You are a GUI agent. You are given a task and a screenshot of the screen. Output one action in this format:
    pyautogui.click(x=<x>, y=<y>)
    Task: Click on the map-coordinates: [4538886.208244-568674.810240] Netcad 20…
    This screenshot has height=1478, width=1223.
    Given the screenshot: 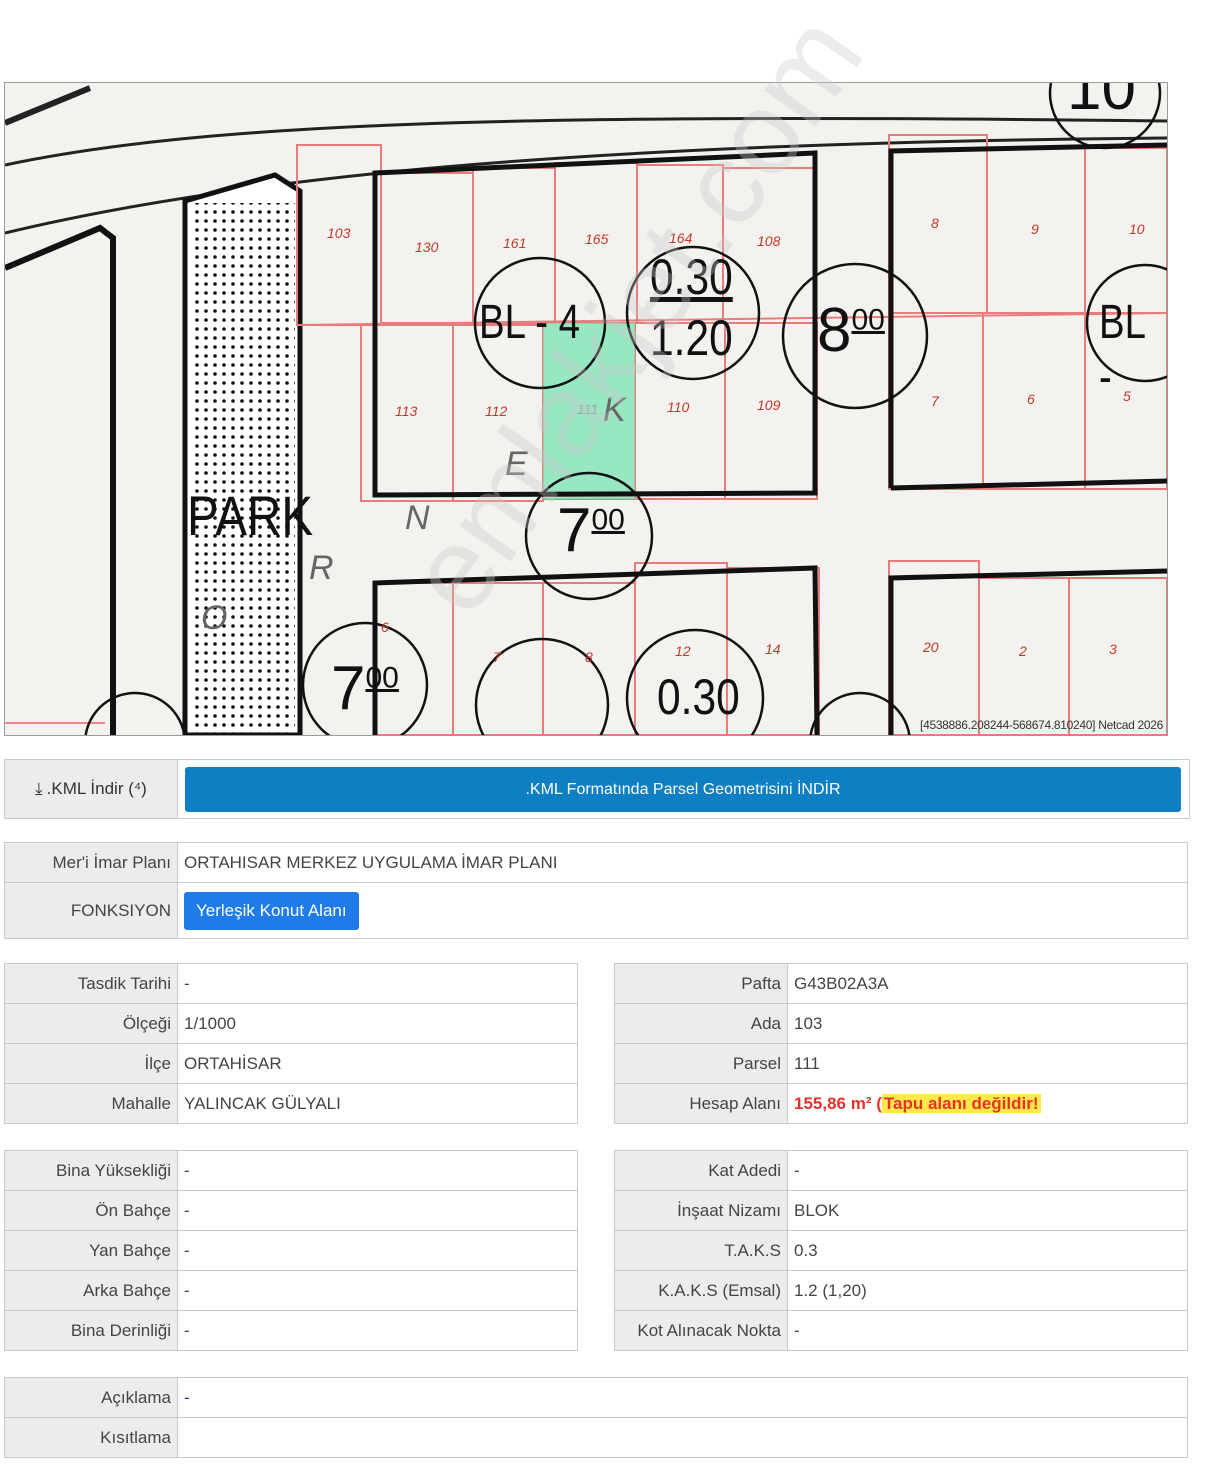 What is the action you would take?
    pyautogui.click(x=1041, y=725)
    